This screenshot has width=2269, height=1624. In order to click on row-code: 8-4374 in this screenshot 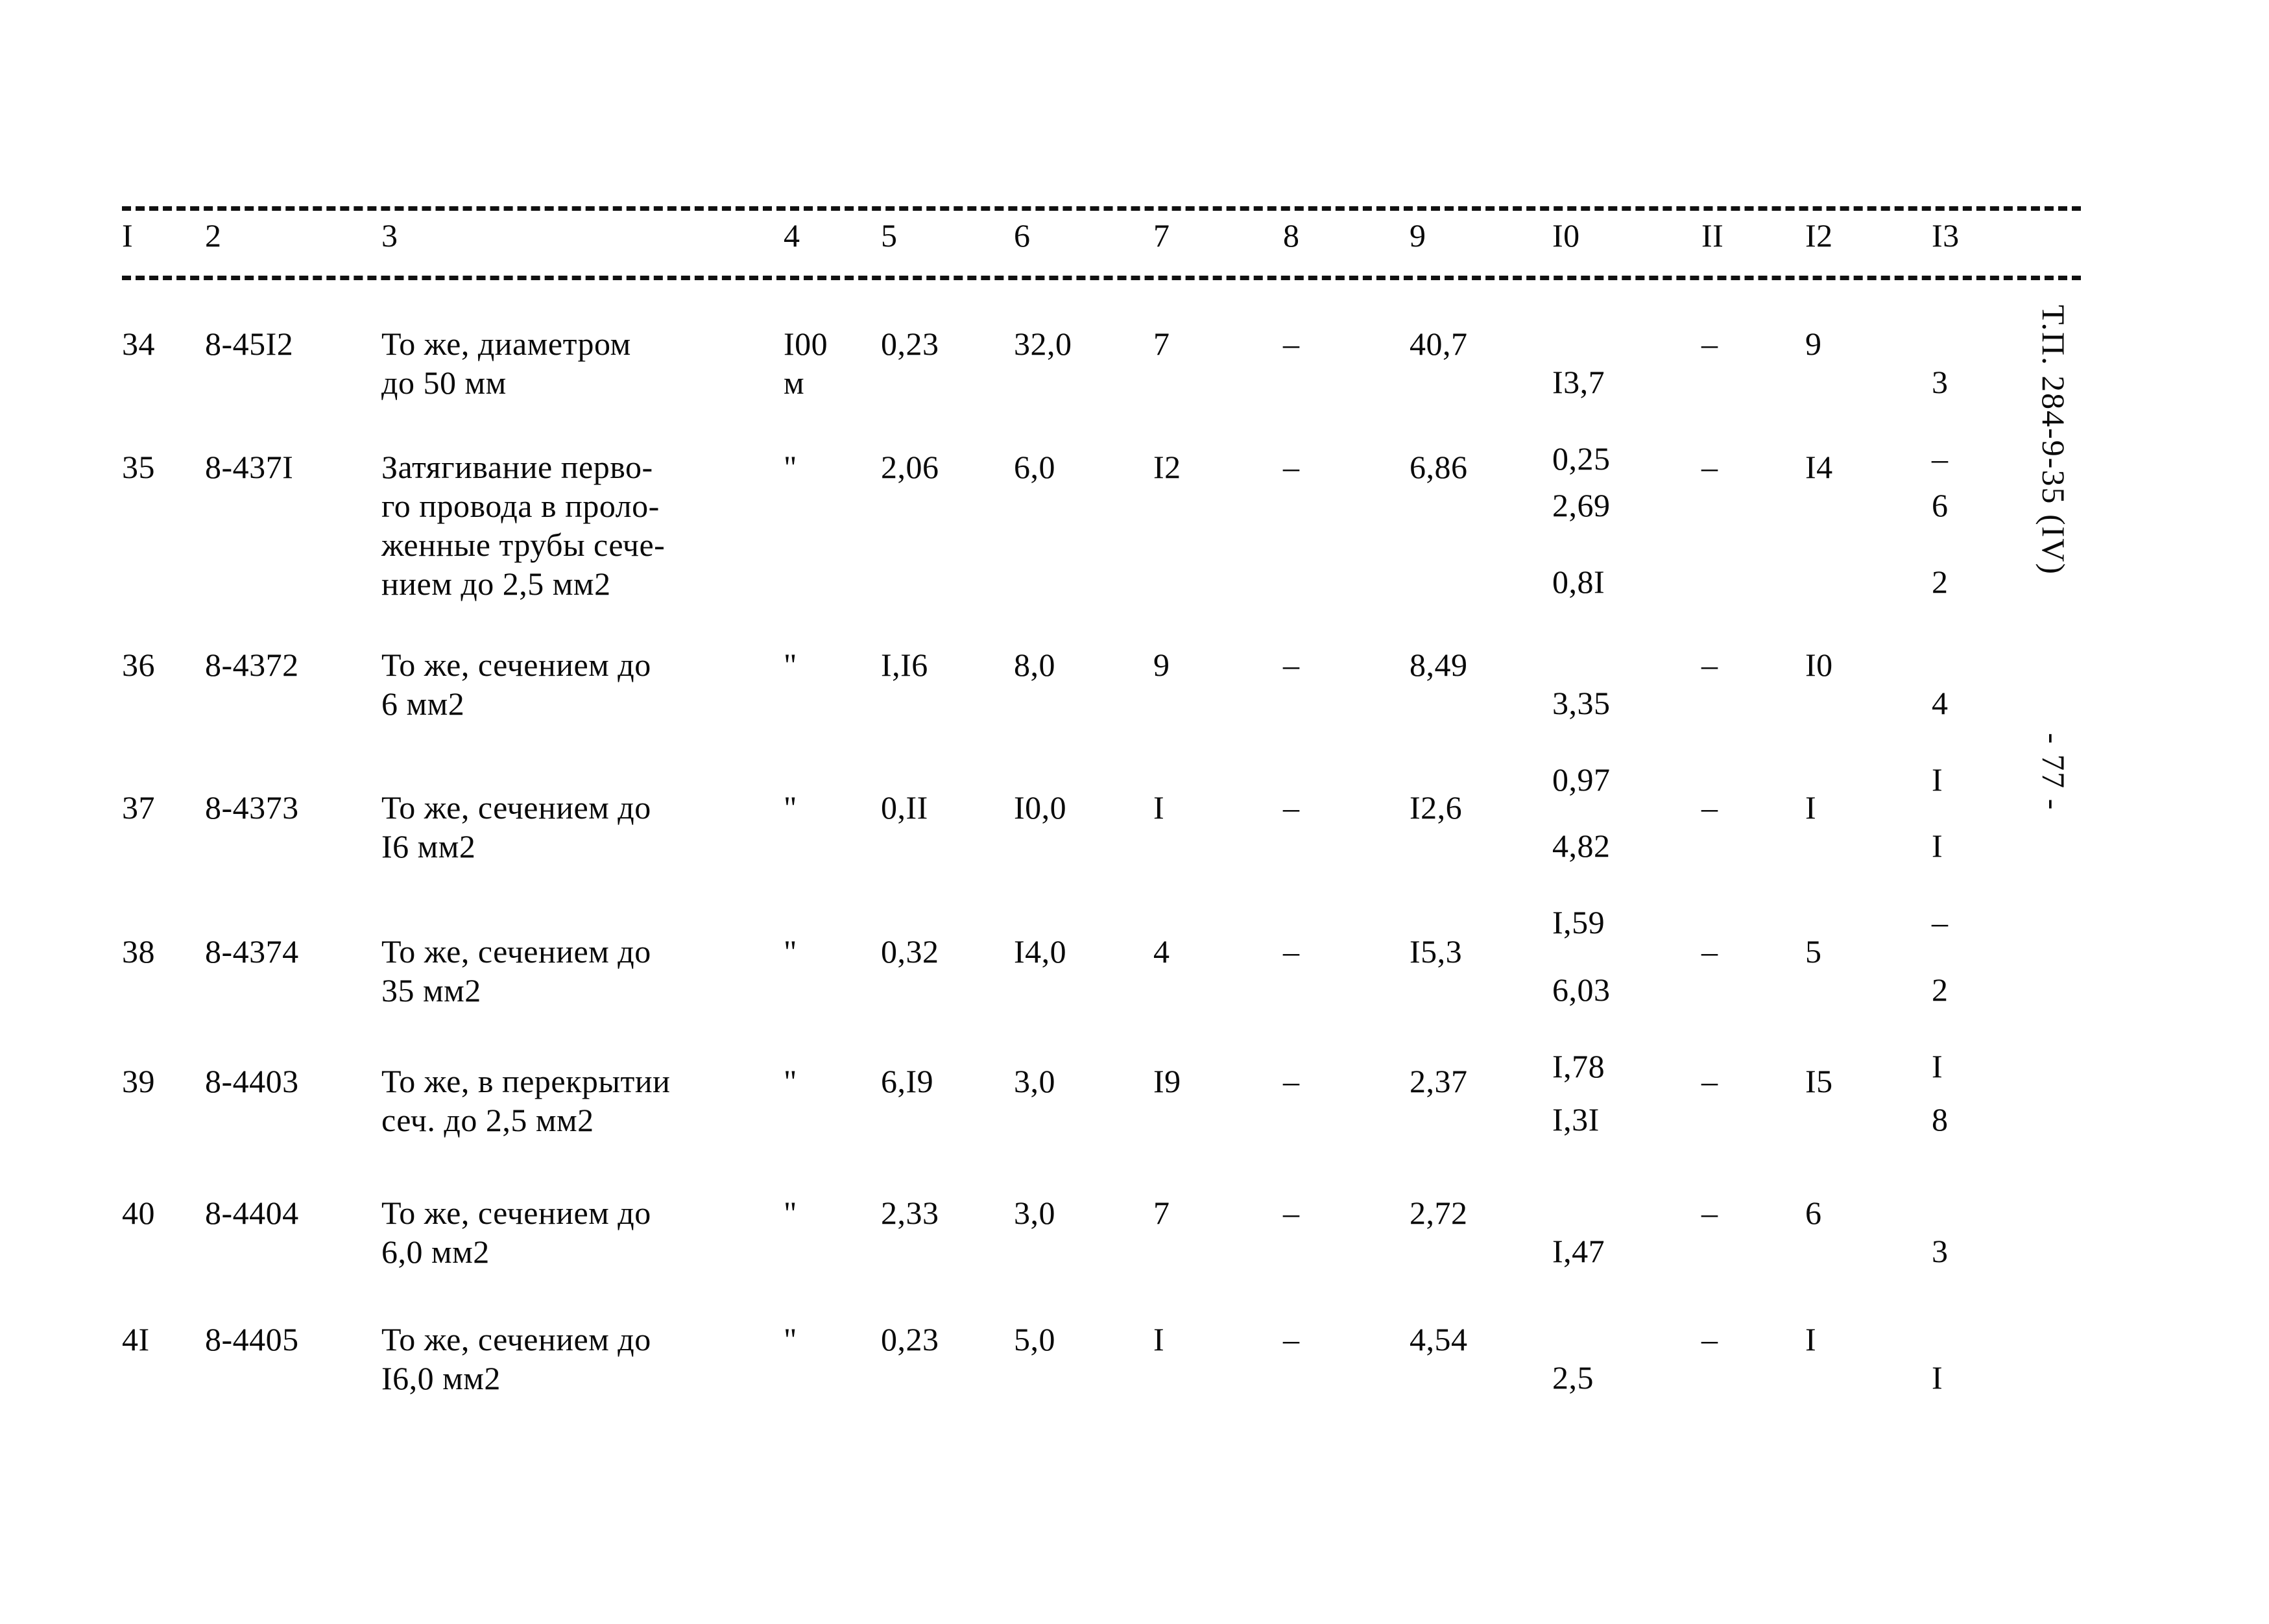, I will do `click(252, 951)`.